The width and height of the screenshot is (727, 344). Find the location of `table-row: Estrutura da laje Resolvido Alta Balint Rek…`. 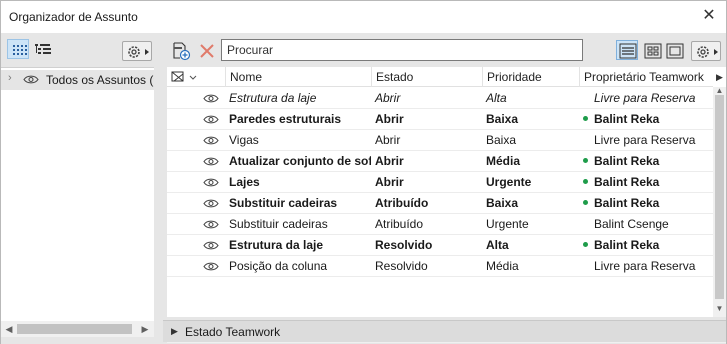

table-row: Estrutura da laje Resolvido Alta Balint Rek… is located at coordinates (440, 245).